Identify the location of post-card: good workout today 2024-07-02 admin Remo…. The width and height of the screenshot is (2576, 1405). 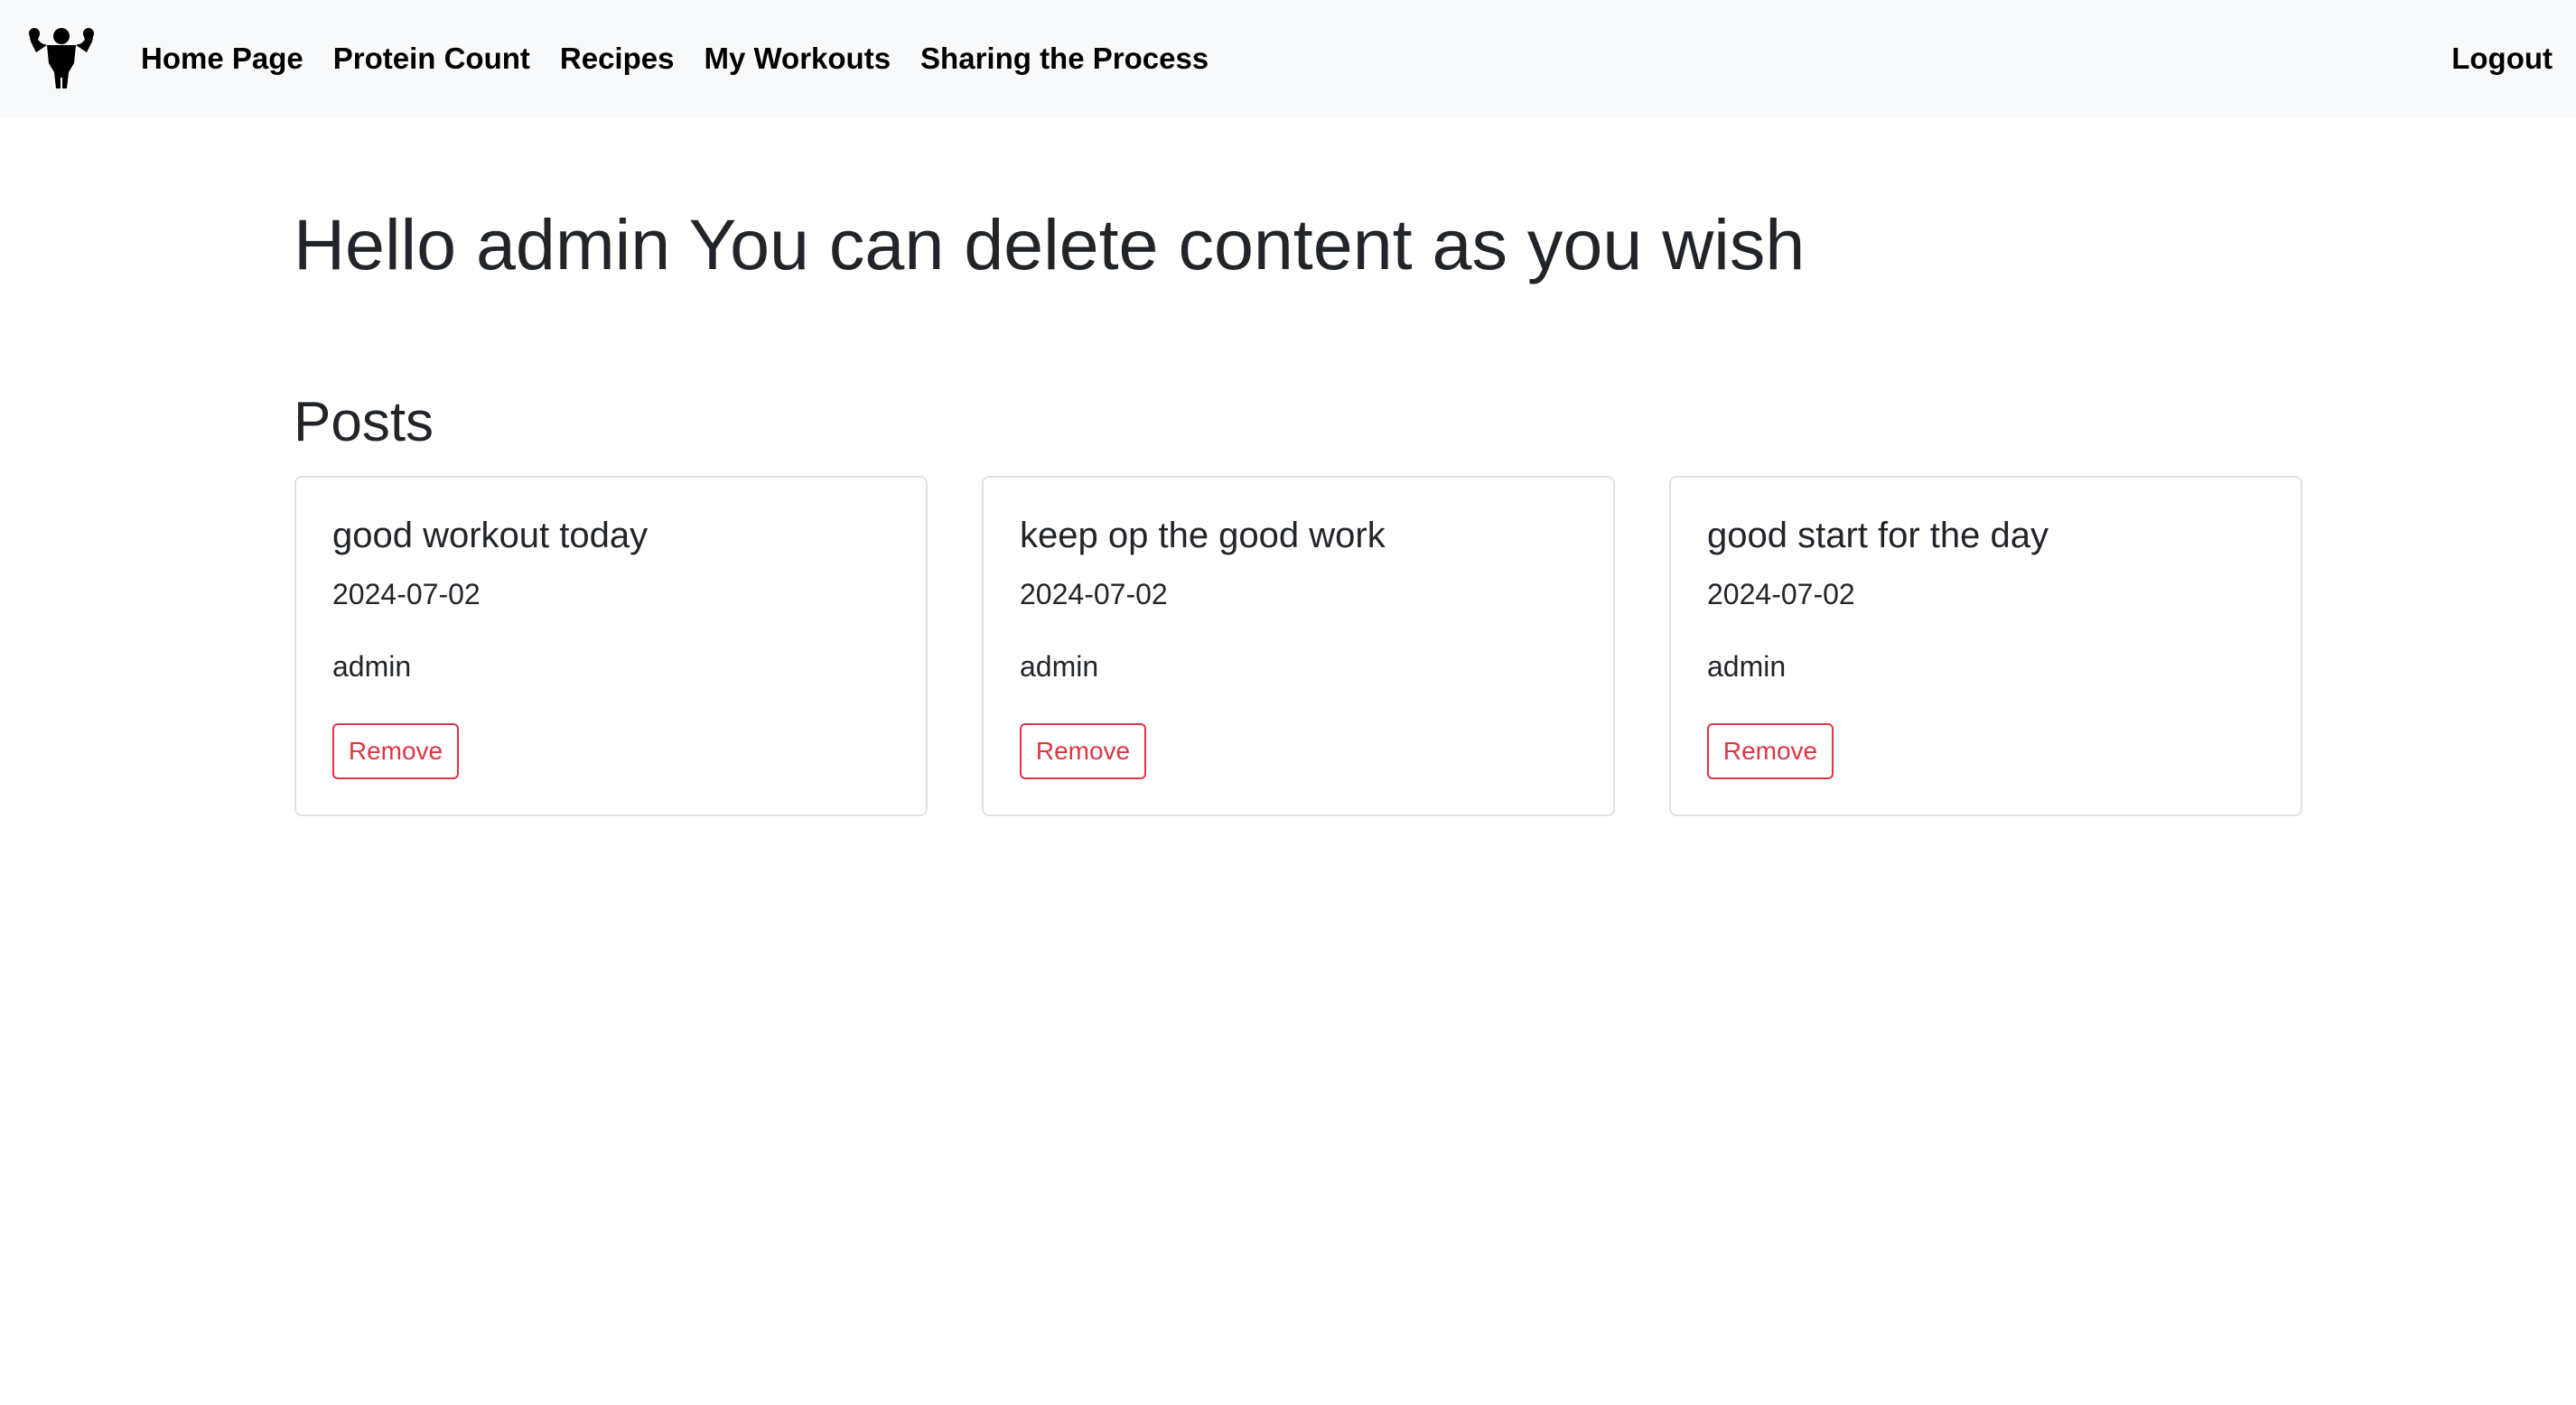
(611, 646).